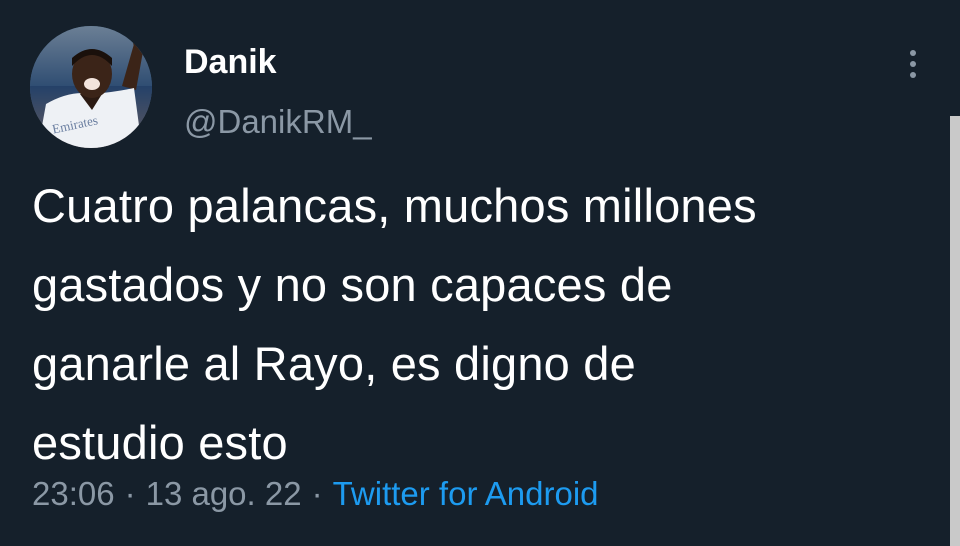  Describe the element at coordinates (230, 62) in the screenshot. I see `author-display-name: Danik` at that location.